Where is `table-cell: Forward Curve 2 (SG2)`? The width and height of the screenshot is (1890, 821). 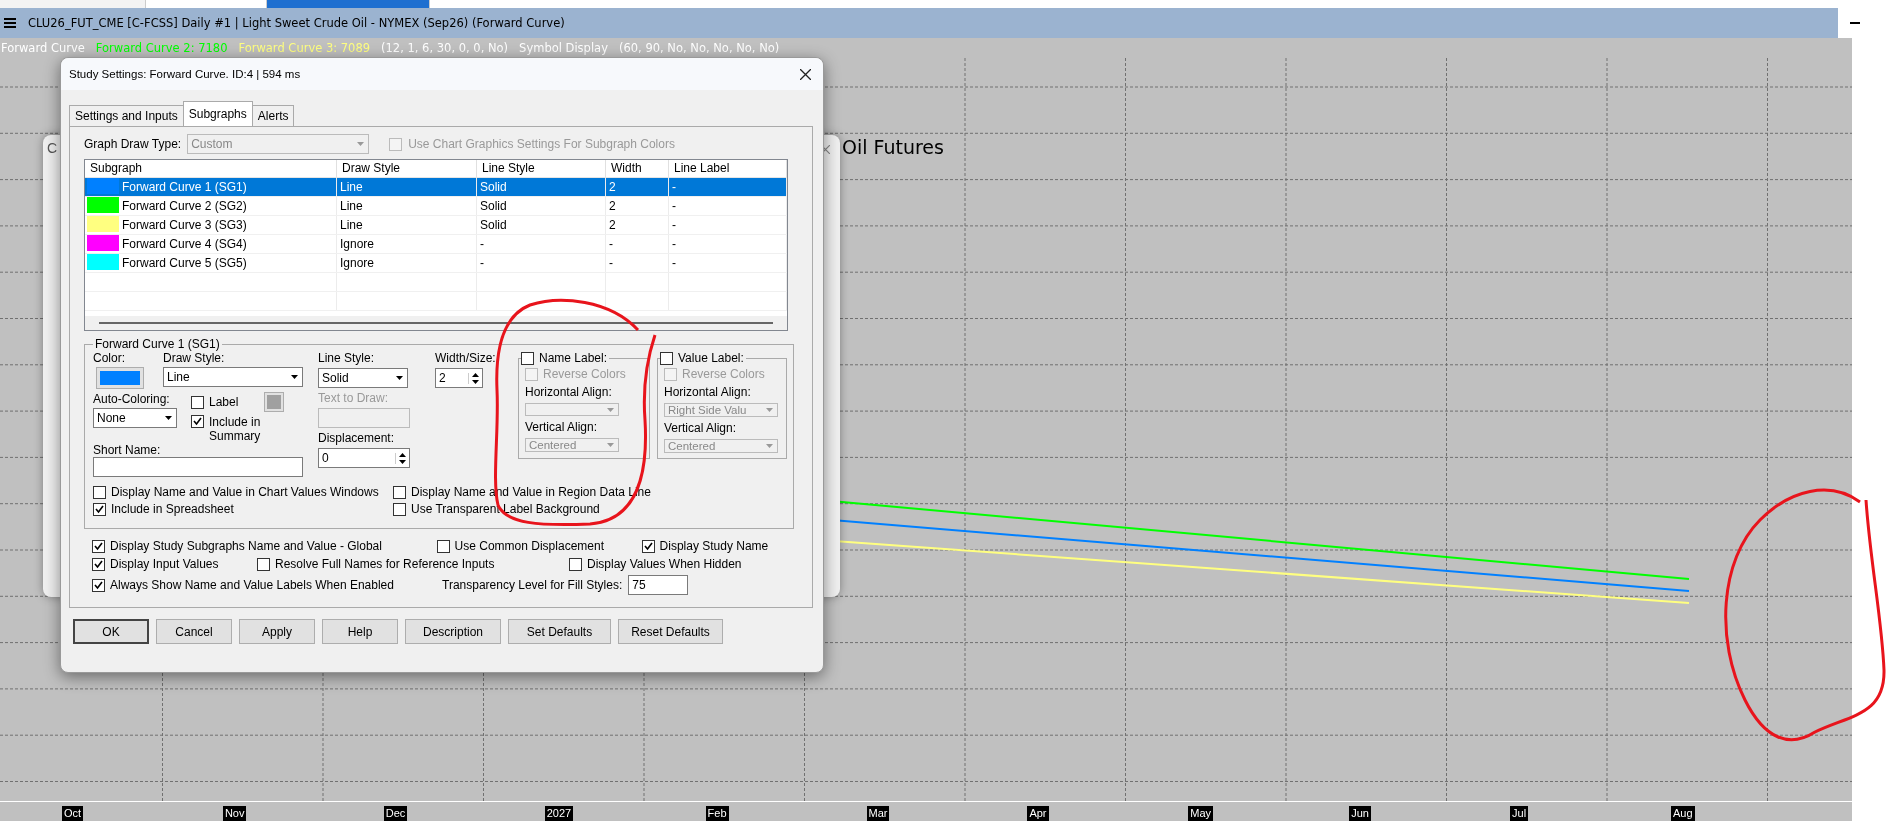 table-cell: Forward Curve 2 (SG2) is located at coordinates (228, 206).